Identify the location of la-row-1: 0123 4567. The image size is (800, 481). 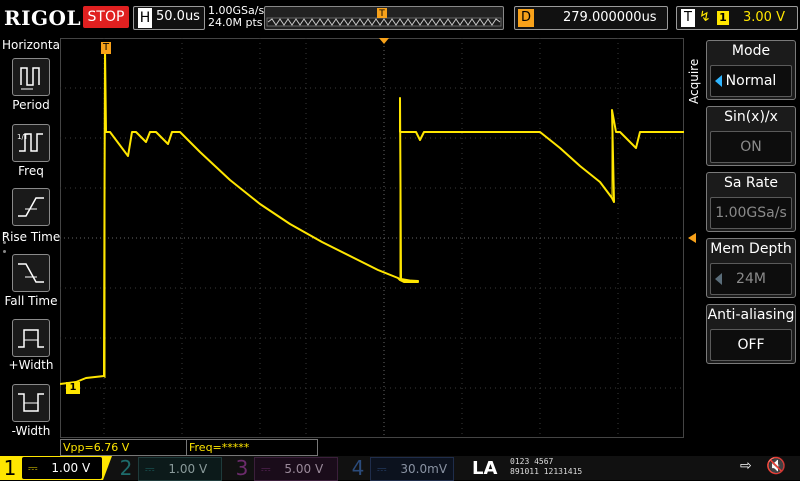
(532, 461).